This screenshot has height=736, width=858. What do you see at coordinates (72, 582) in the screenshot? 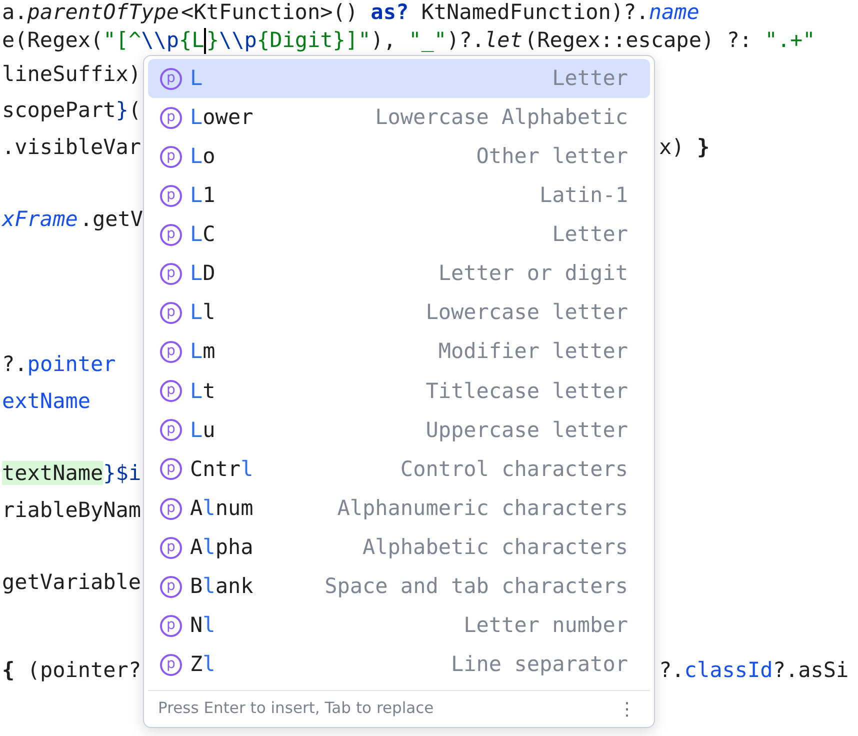
I see `code-line: getVariable` at bounding box center [72, 582].